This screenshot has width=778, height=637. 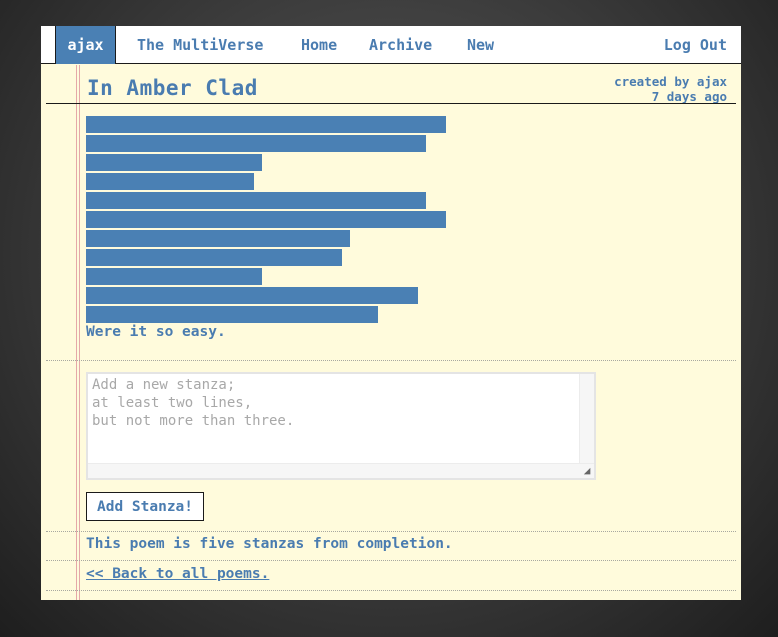 What do you see at coordinates (670, 81) in the screenshot?
I see `poem-author: created by ajax` at bounding box center [670, 81].